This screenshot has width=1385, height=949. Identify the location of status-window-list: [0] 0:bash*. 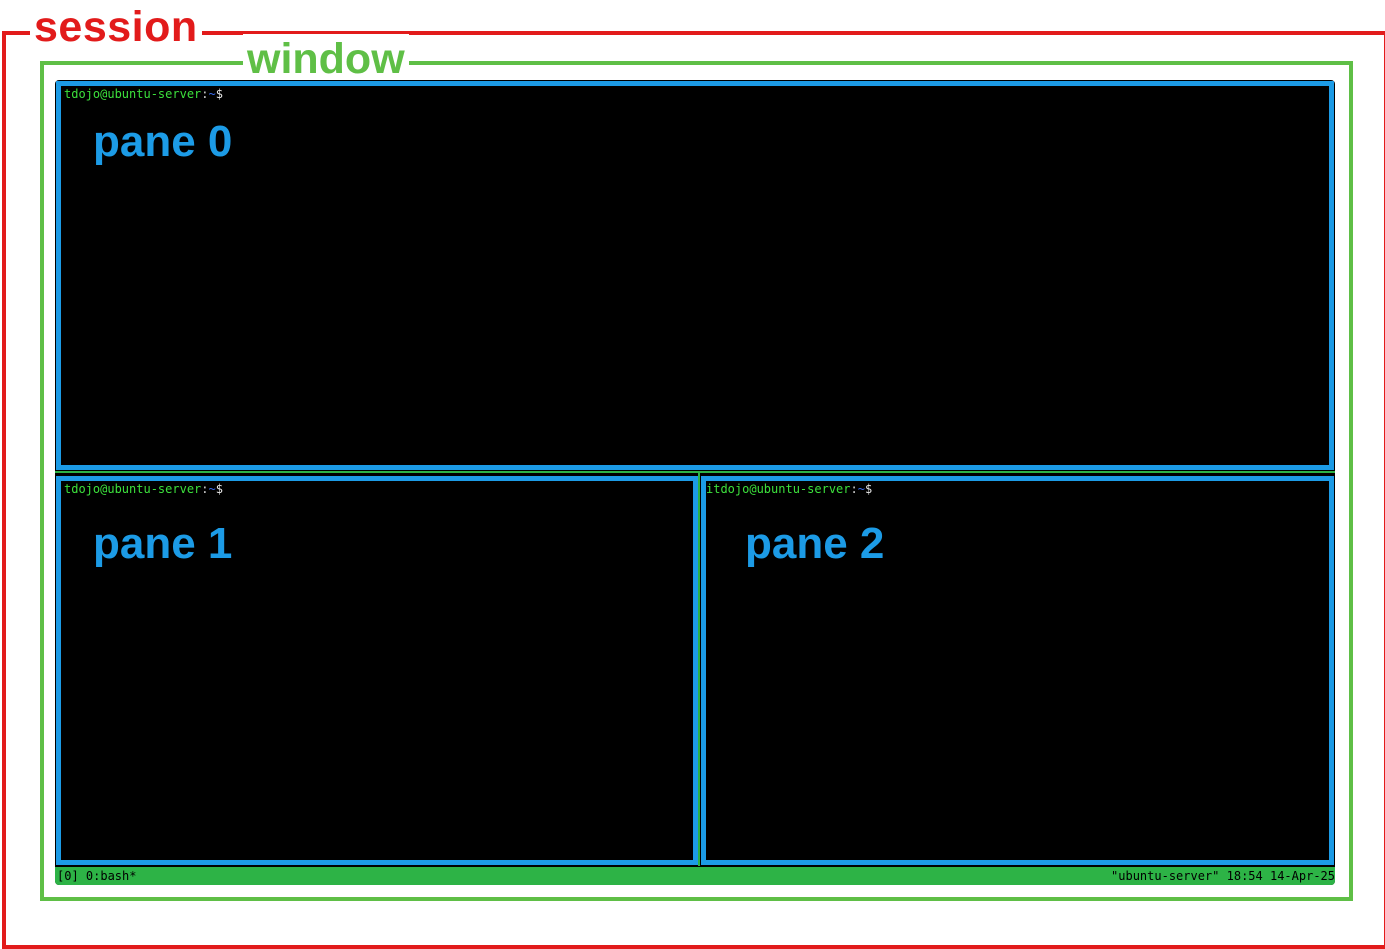
(96, 876).